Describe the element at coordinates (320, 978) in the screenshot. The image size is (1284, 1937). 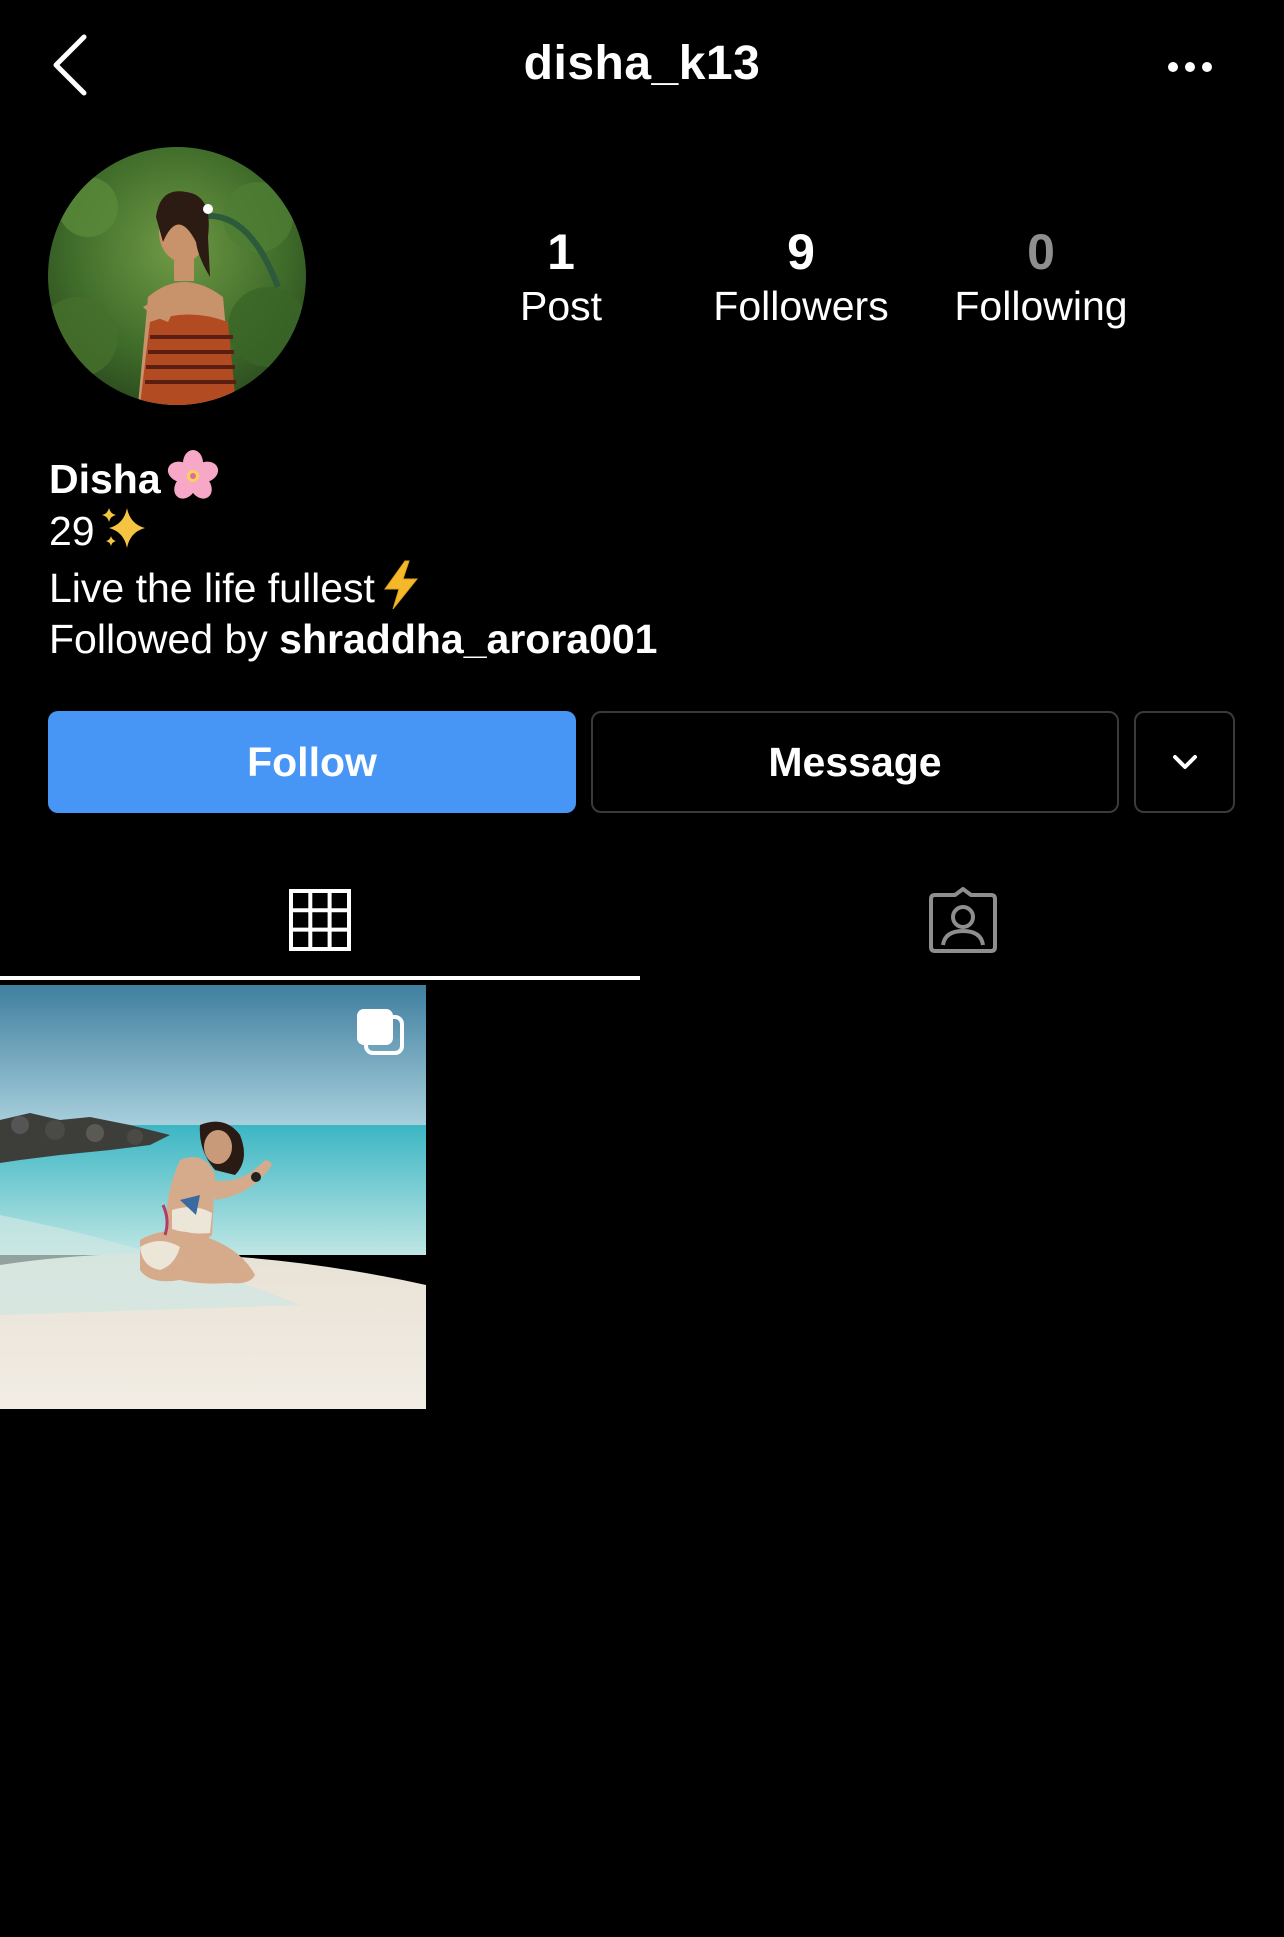
I see `active-tab-indicator` at that location.